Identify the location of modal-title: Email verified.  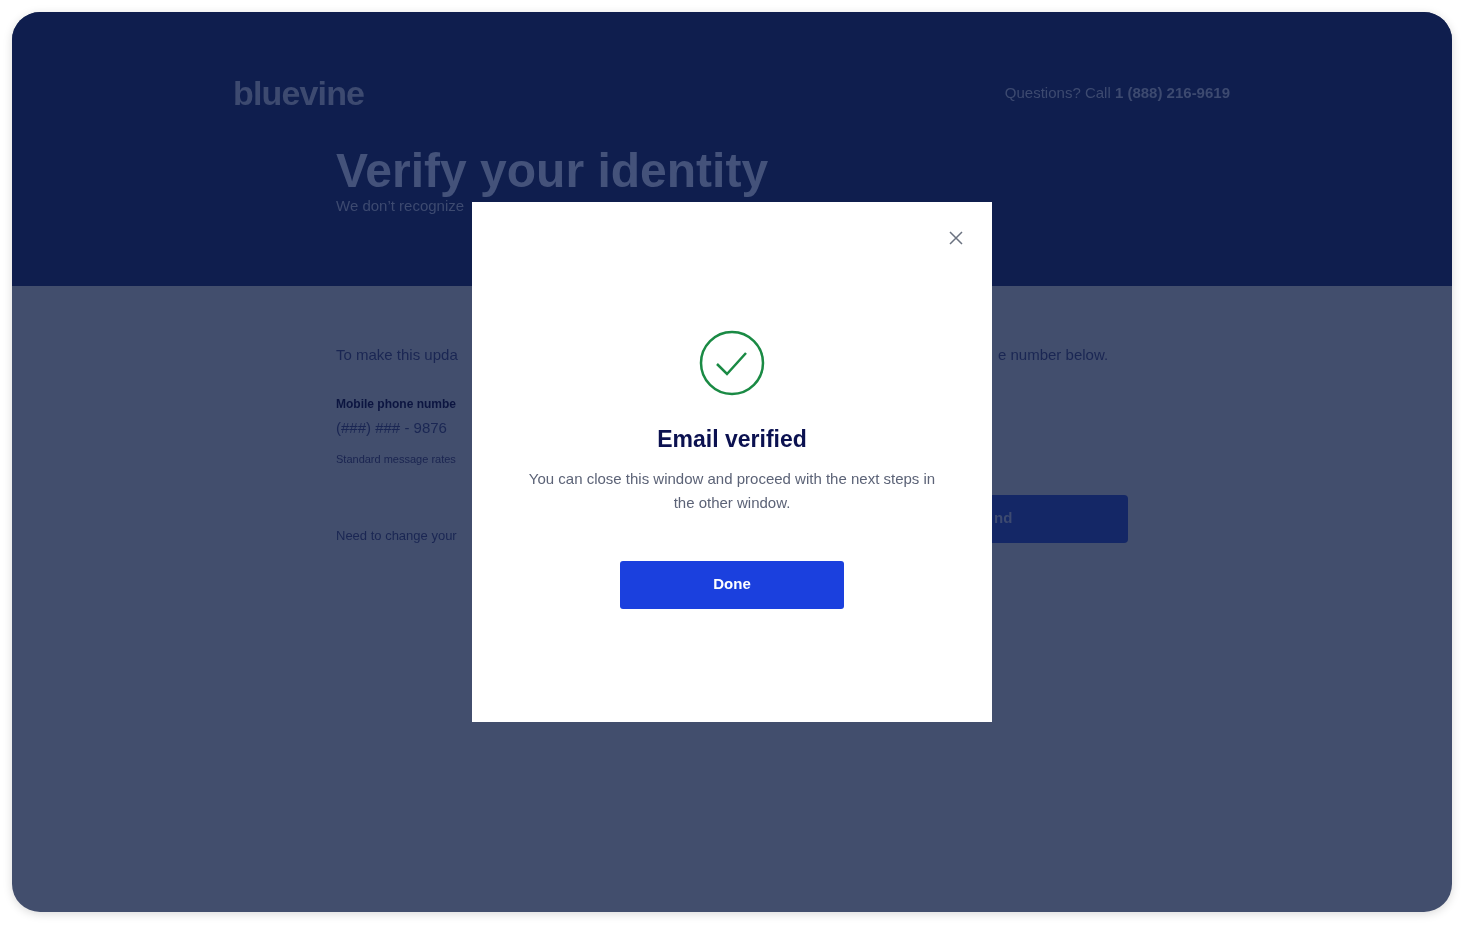
(732, 439).